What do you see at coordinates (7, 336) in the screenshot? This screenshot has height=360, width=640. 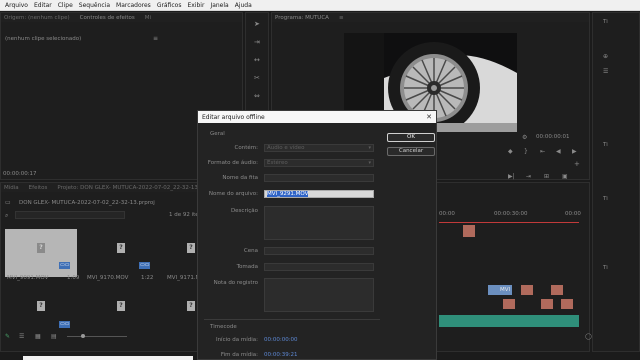 I see `pen-icon: ✎` at bounding box center [7, 336].